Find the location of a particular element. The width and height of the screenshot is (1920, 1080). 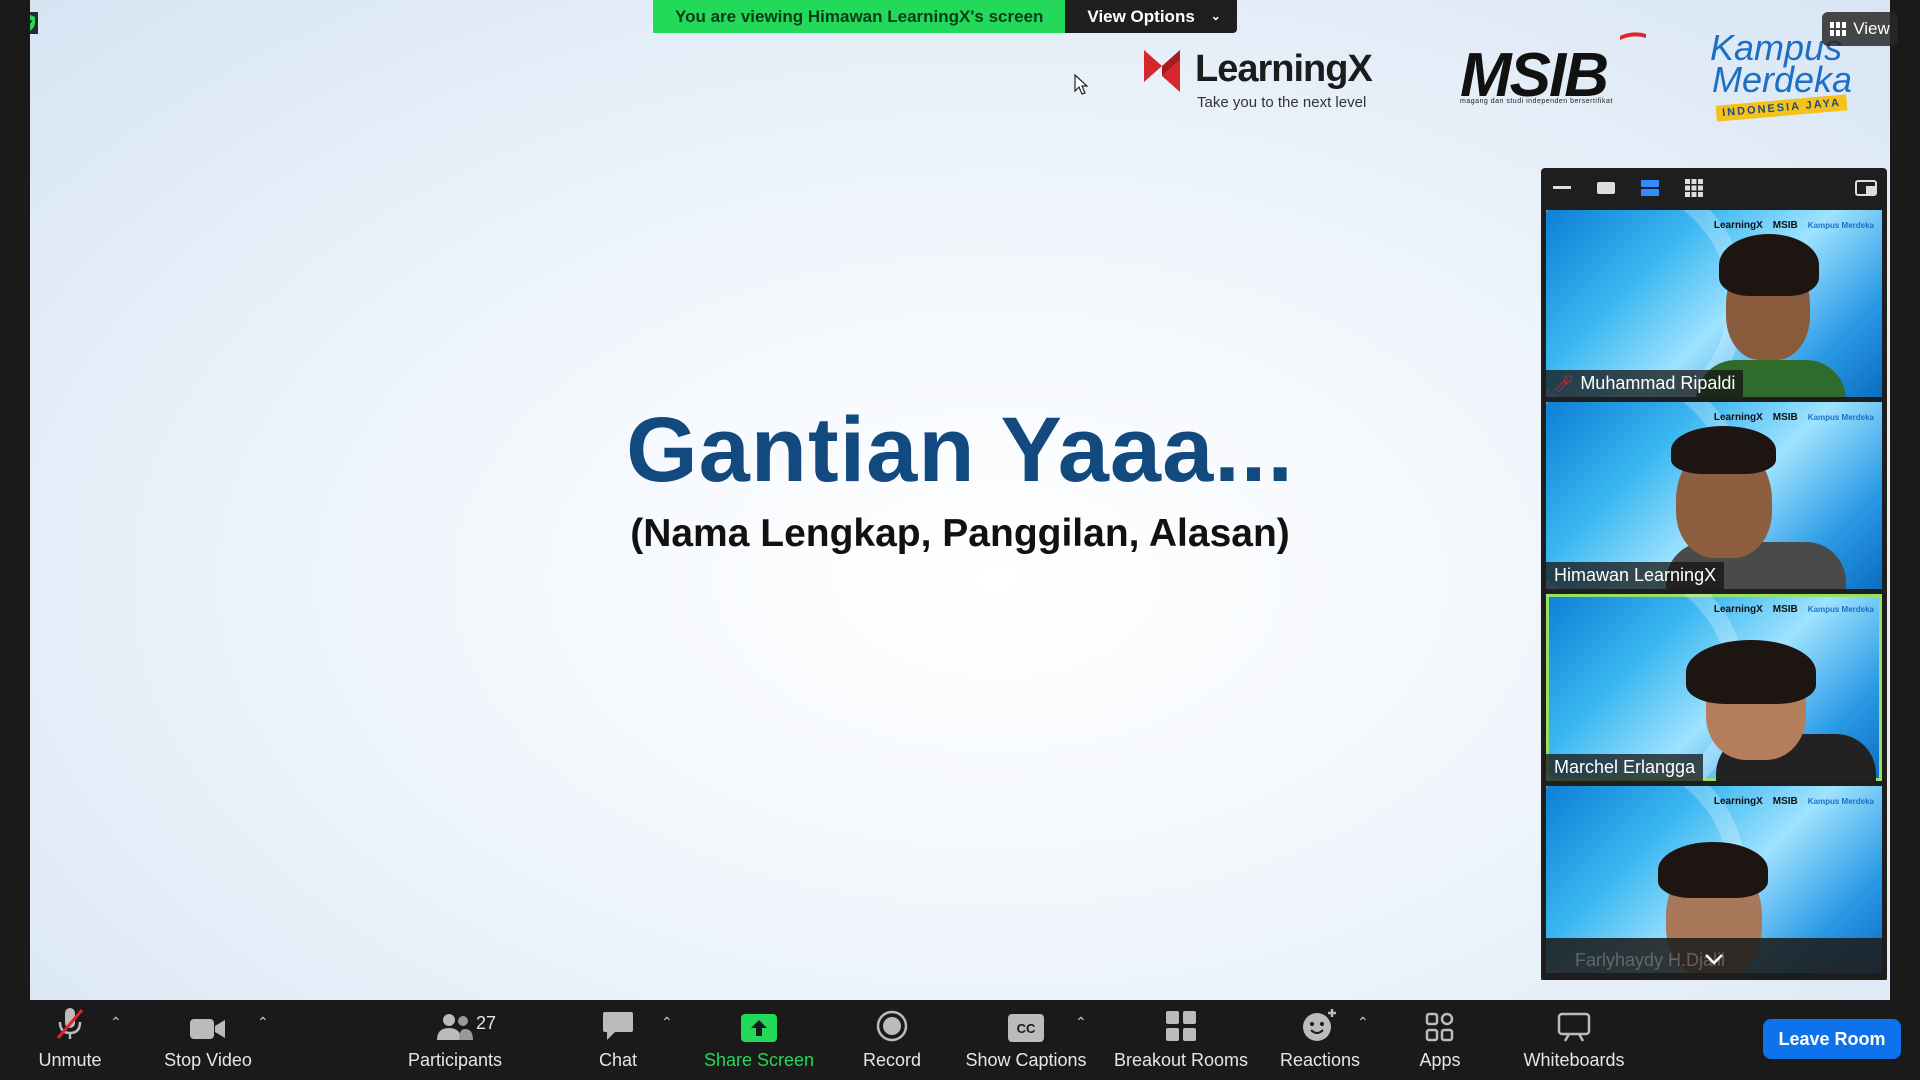

whiteboards-label: Whiteboards is located at coordinates (1574, 1060).